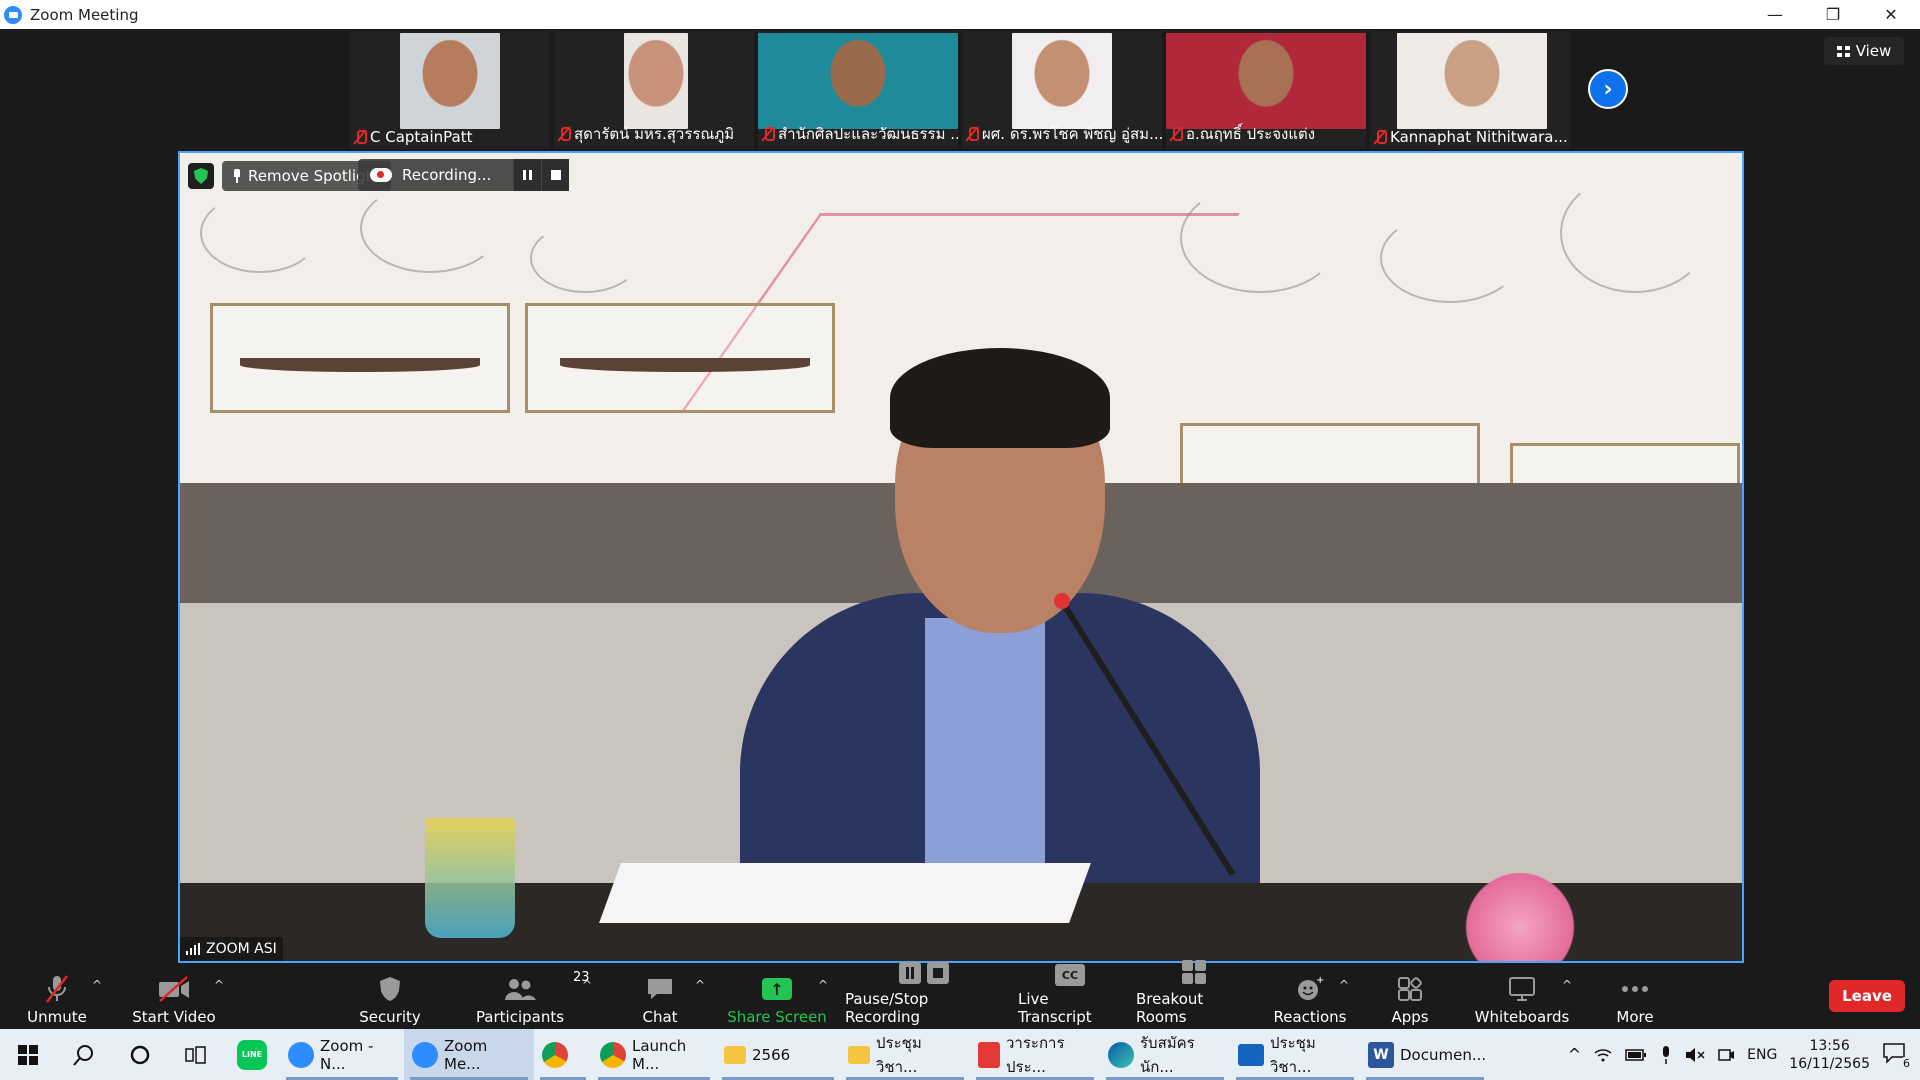  Describe the element at coordinates (1829, 1063) in the screenshot. I see `clock-date: 16/11/2565` at that location.